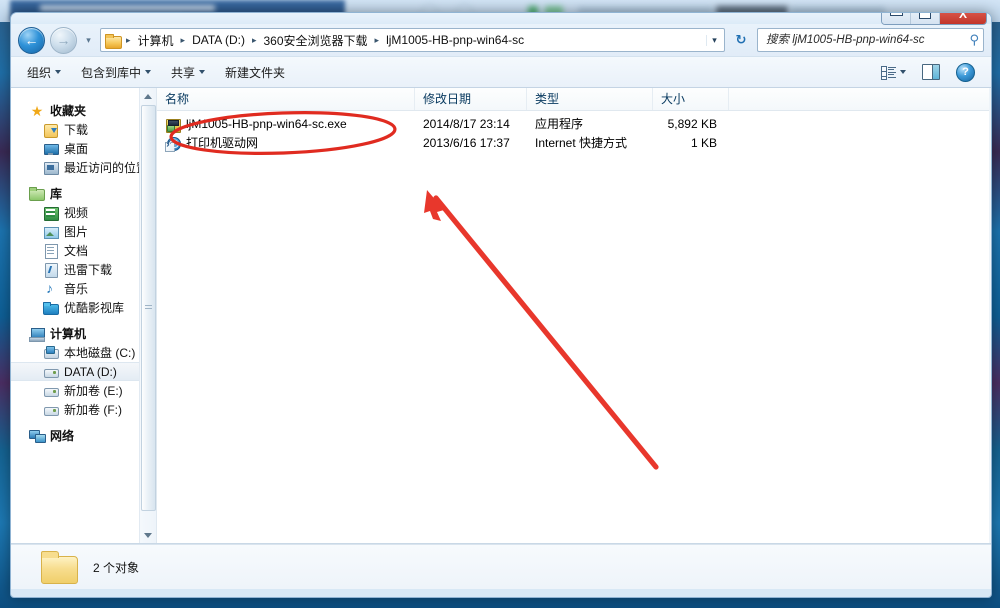  What do you see at coordinates (691, 99) in the screenshot?
I see `column-header-size: 大小` at bounding box center [691, 99].